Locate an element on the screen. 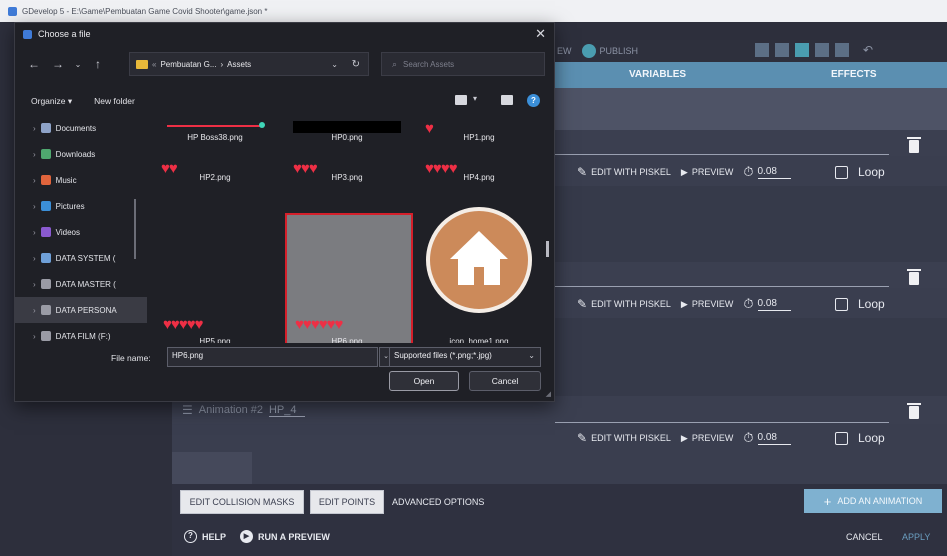 This screenshot has height=556, width=947. edit-collision-masks-button: EDIT COLLISION MASKS is located at coordinates (242, 502).